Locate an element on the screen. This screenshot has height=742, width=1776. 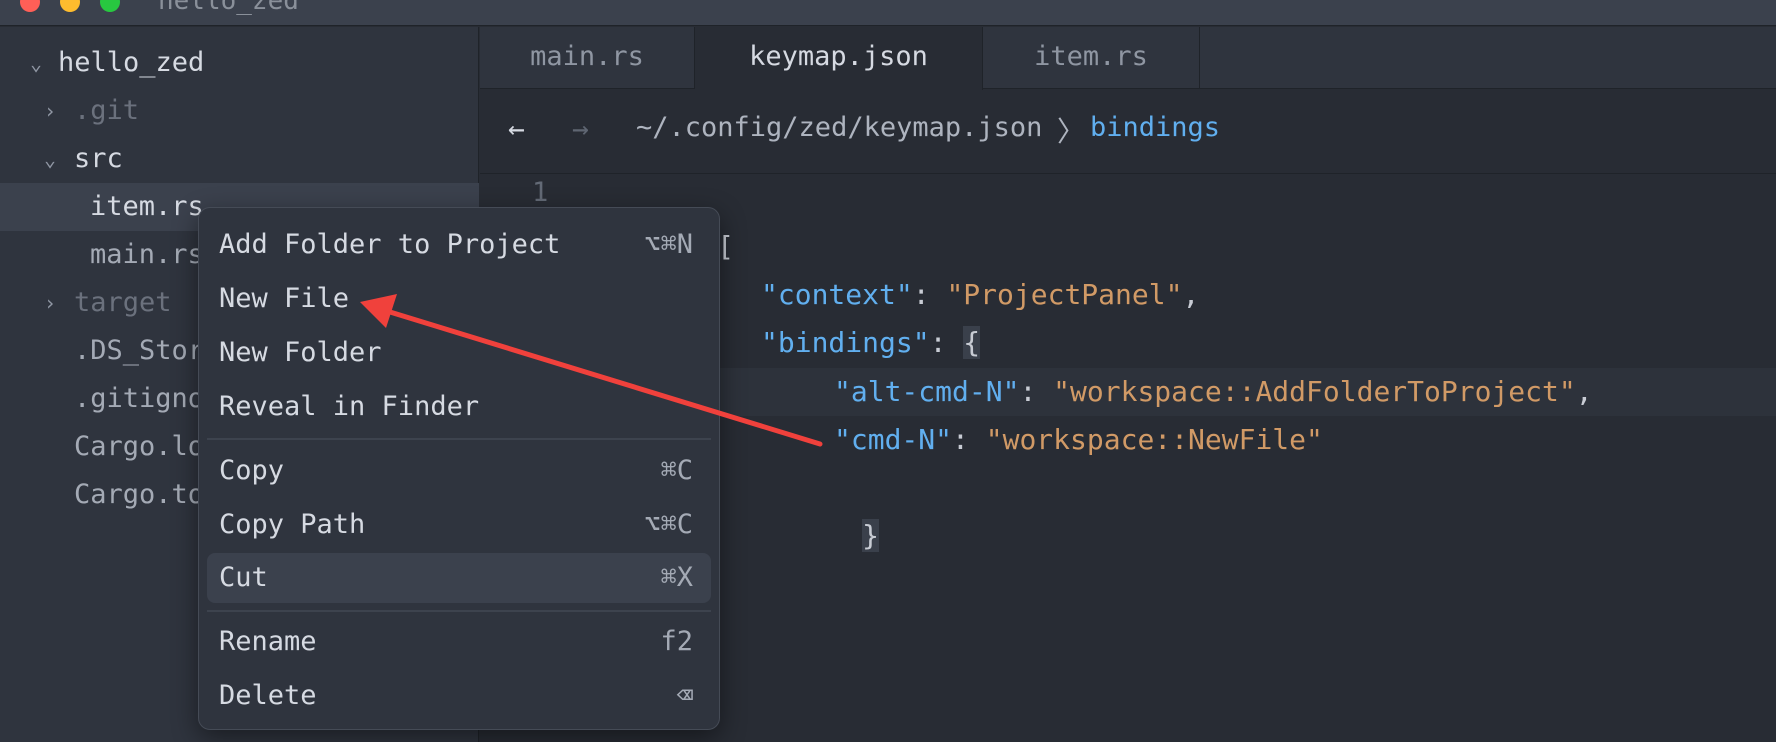
tree-item-label: item.rs is located at coordinates (147, 206).